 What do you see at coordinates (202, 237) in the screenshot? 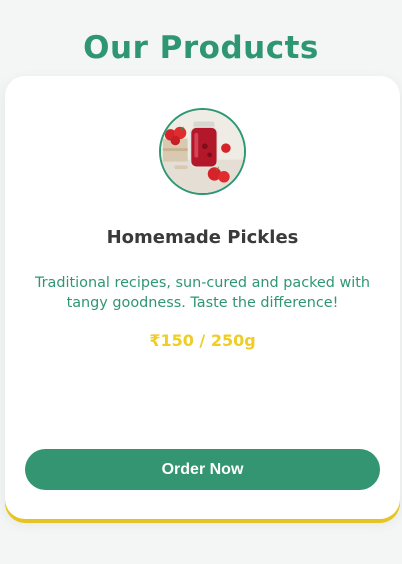
I see `product-name: Homemade Pickles` at bounding box center [202, 237].